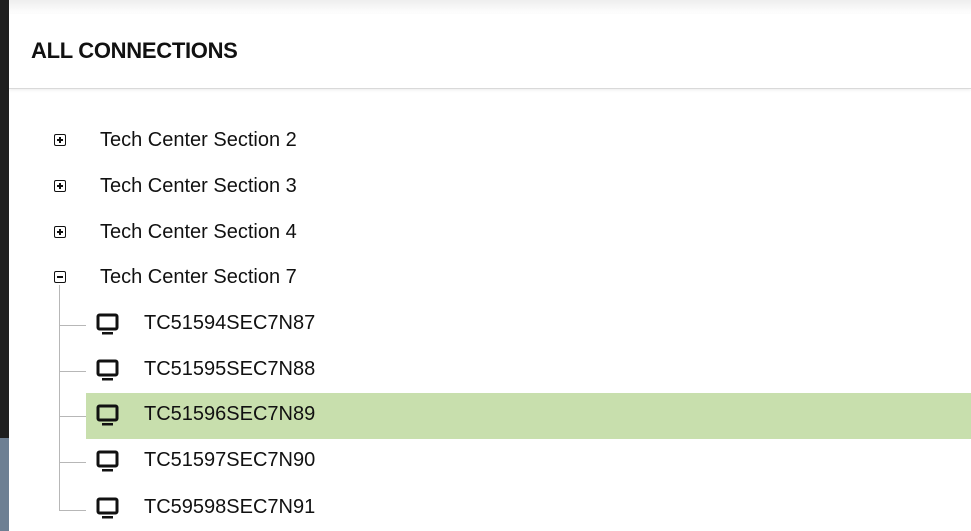  I want to click on tree-item-connection-selected: TC51596SEC7N89, so click(528, 416).